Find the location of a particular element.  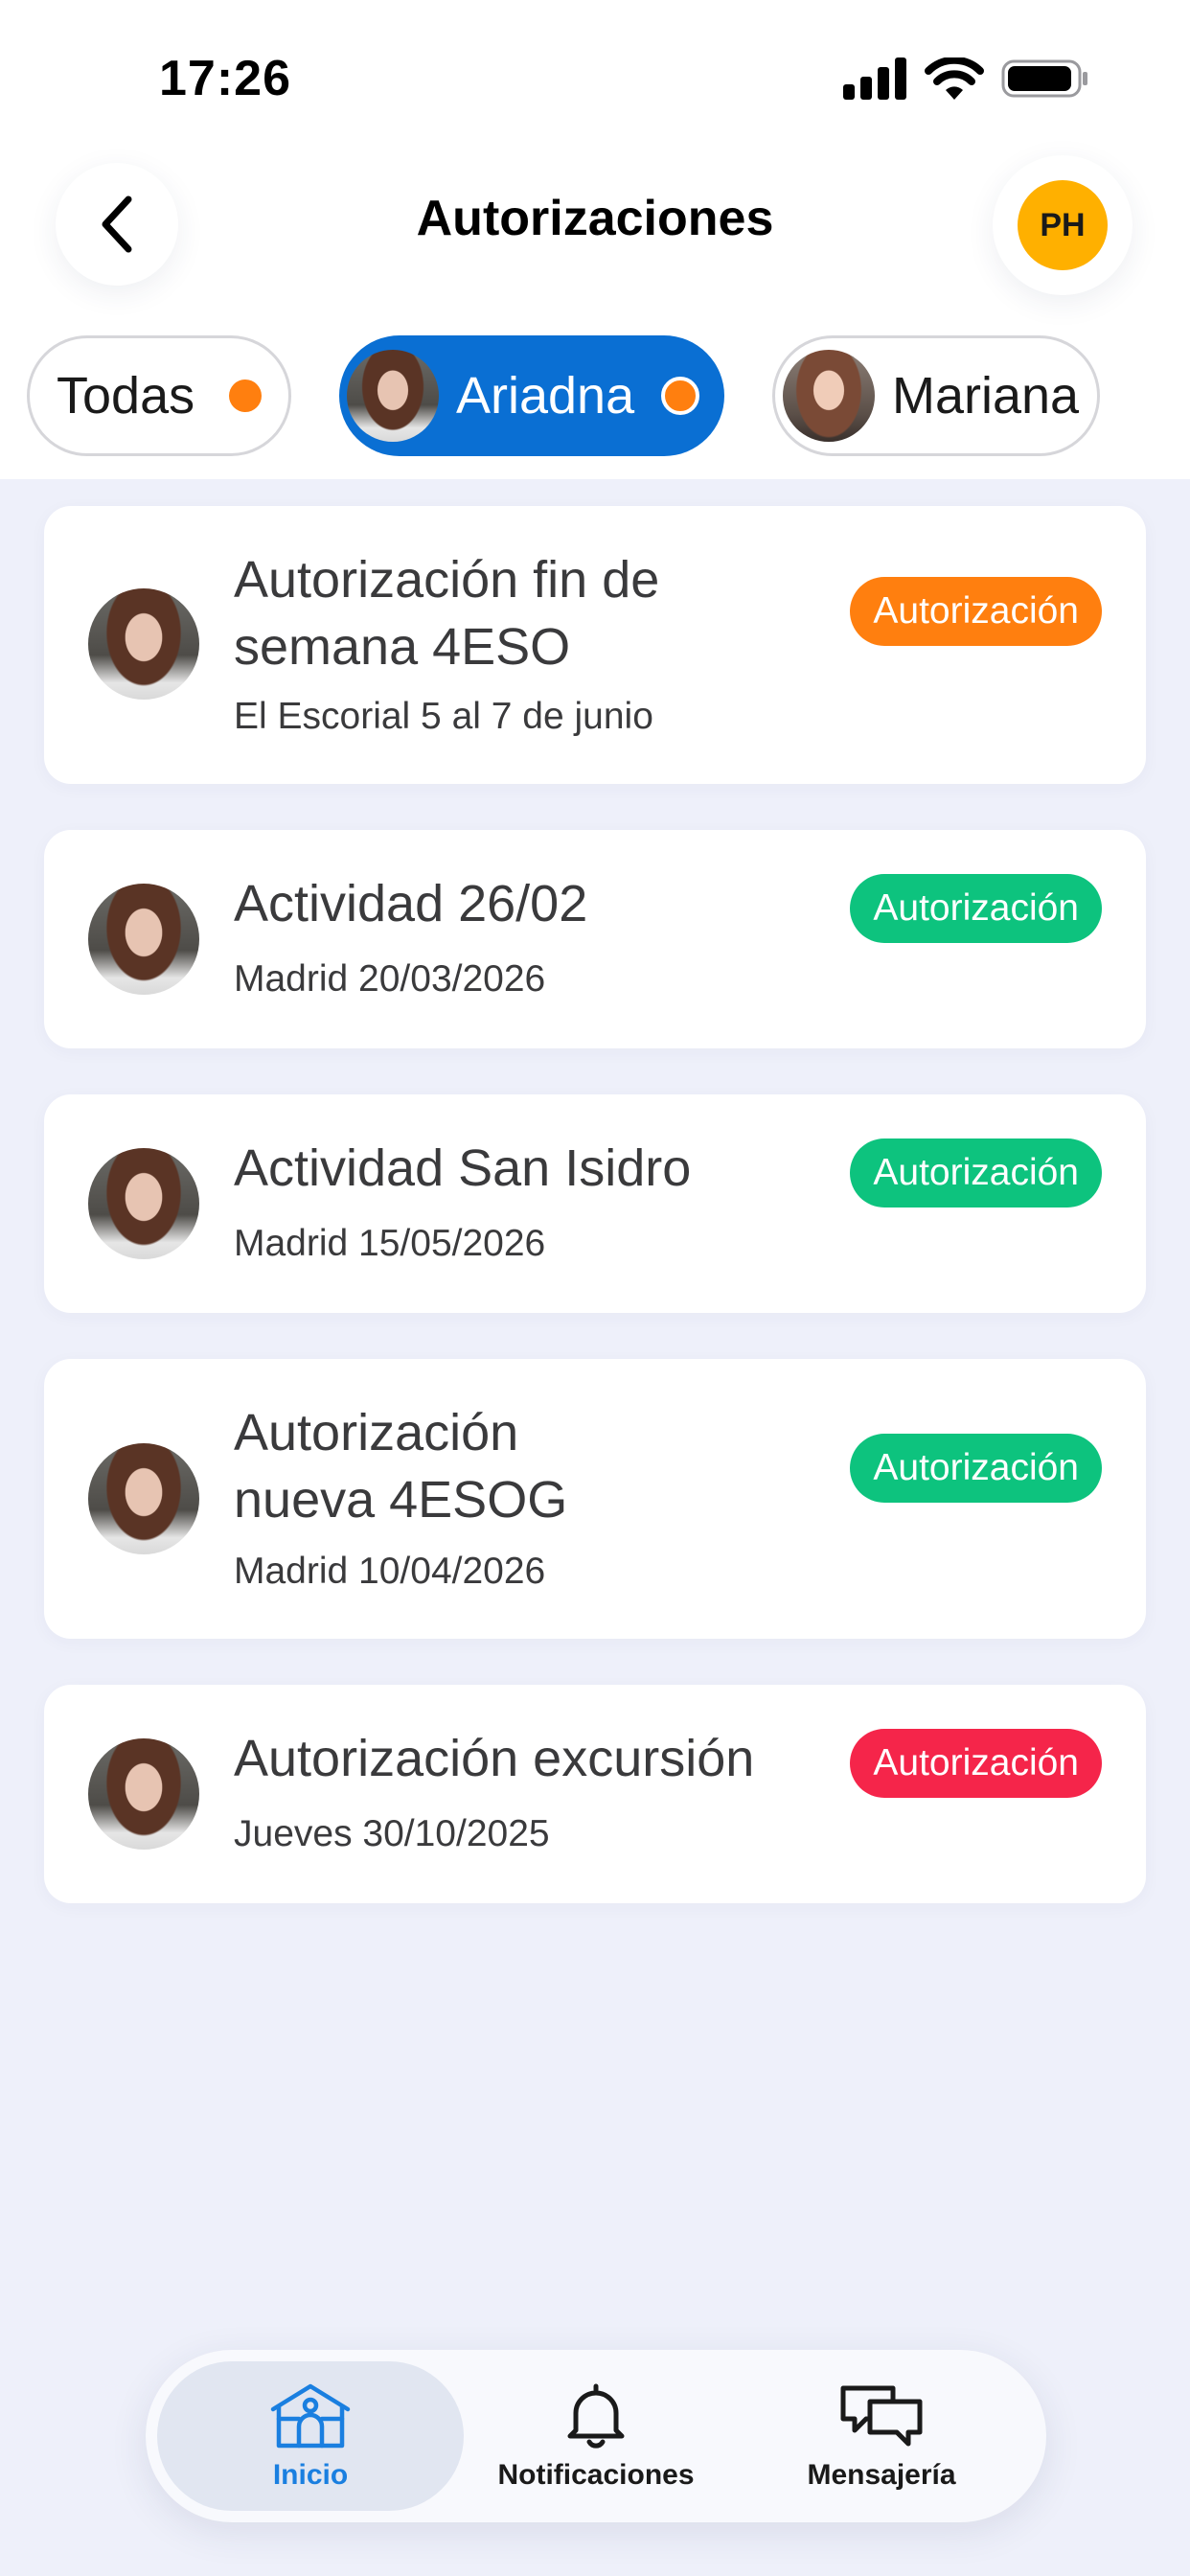

card-title: Autorización nueva 4ESOG is located at coordinates (401, 1466).